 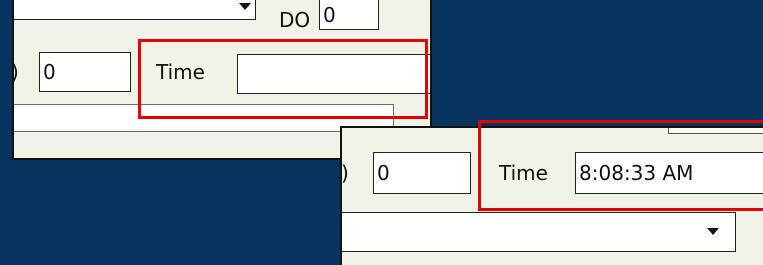 I want to click on top-field-edge, so click(x=715, y=131).